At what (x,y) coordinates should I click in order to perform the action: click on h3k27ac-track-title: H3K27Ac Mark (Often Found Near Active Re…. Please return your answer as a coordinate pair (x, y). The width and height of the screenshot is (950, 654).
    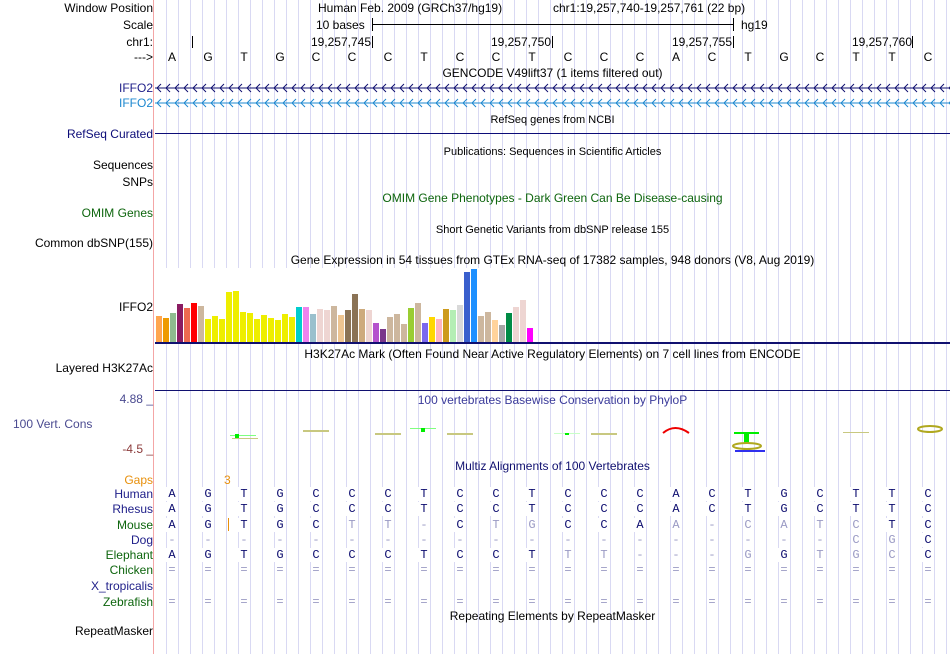
    Looking at the image, I should click on (552, 354).